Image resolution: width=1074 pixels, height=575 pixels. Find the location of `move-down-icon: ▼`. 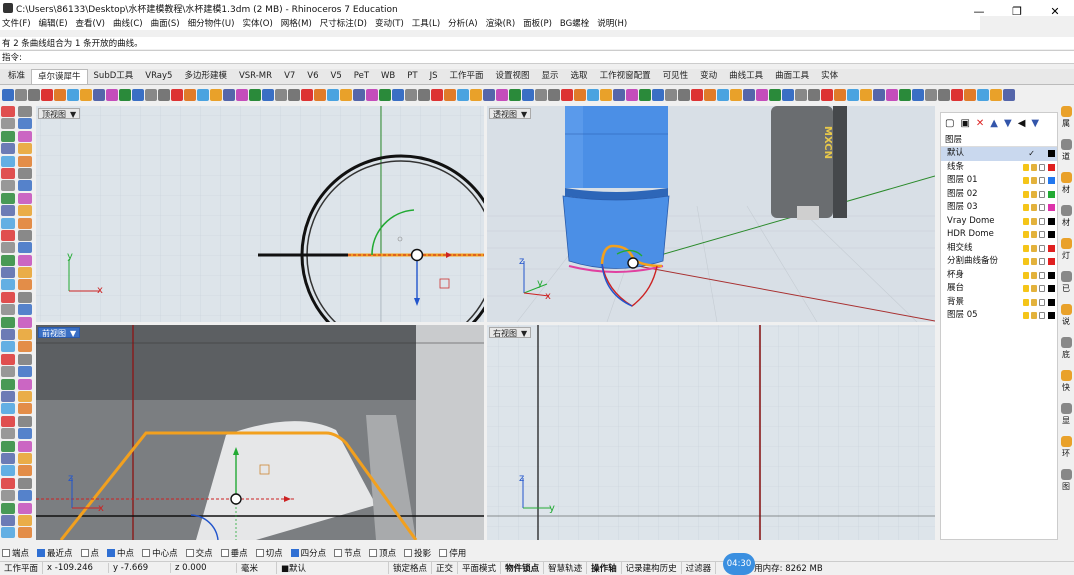

move-down-icon: ▼ is located at coordinates (1008, 123).